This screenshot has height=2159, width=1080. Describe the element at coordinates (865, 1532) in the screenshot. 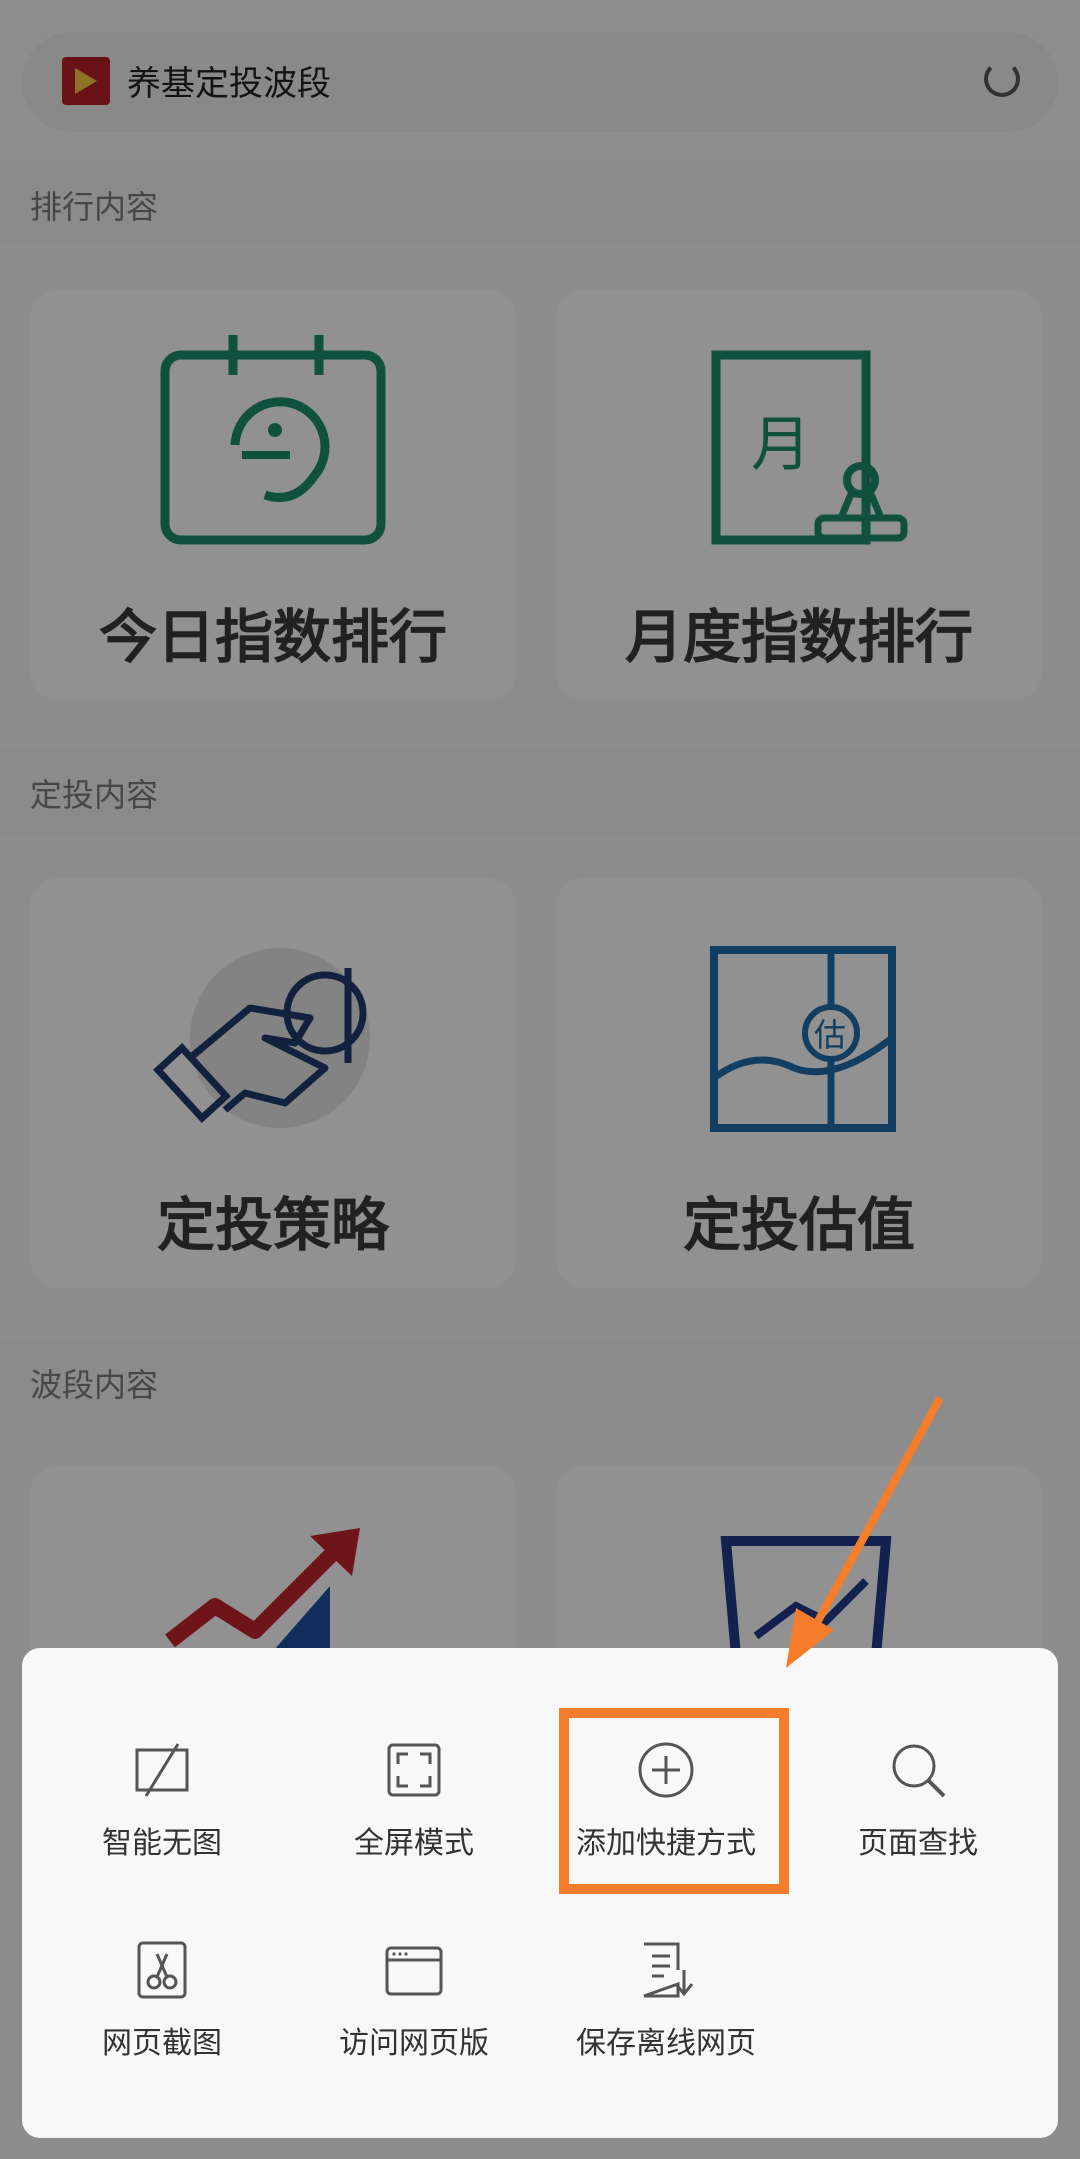

I see `annotation-arrow` at that location.